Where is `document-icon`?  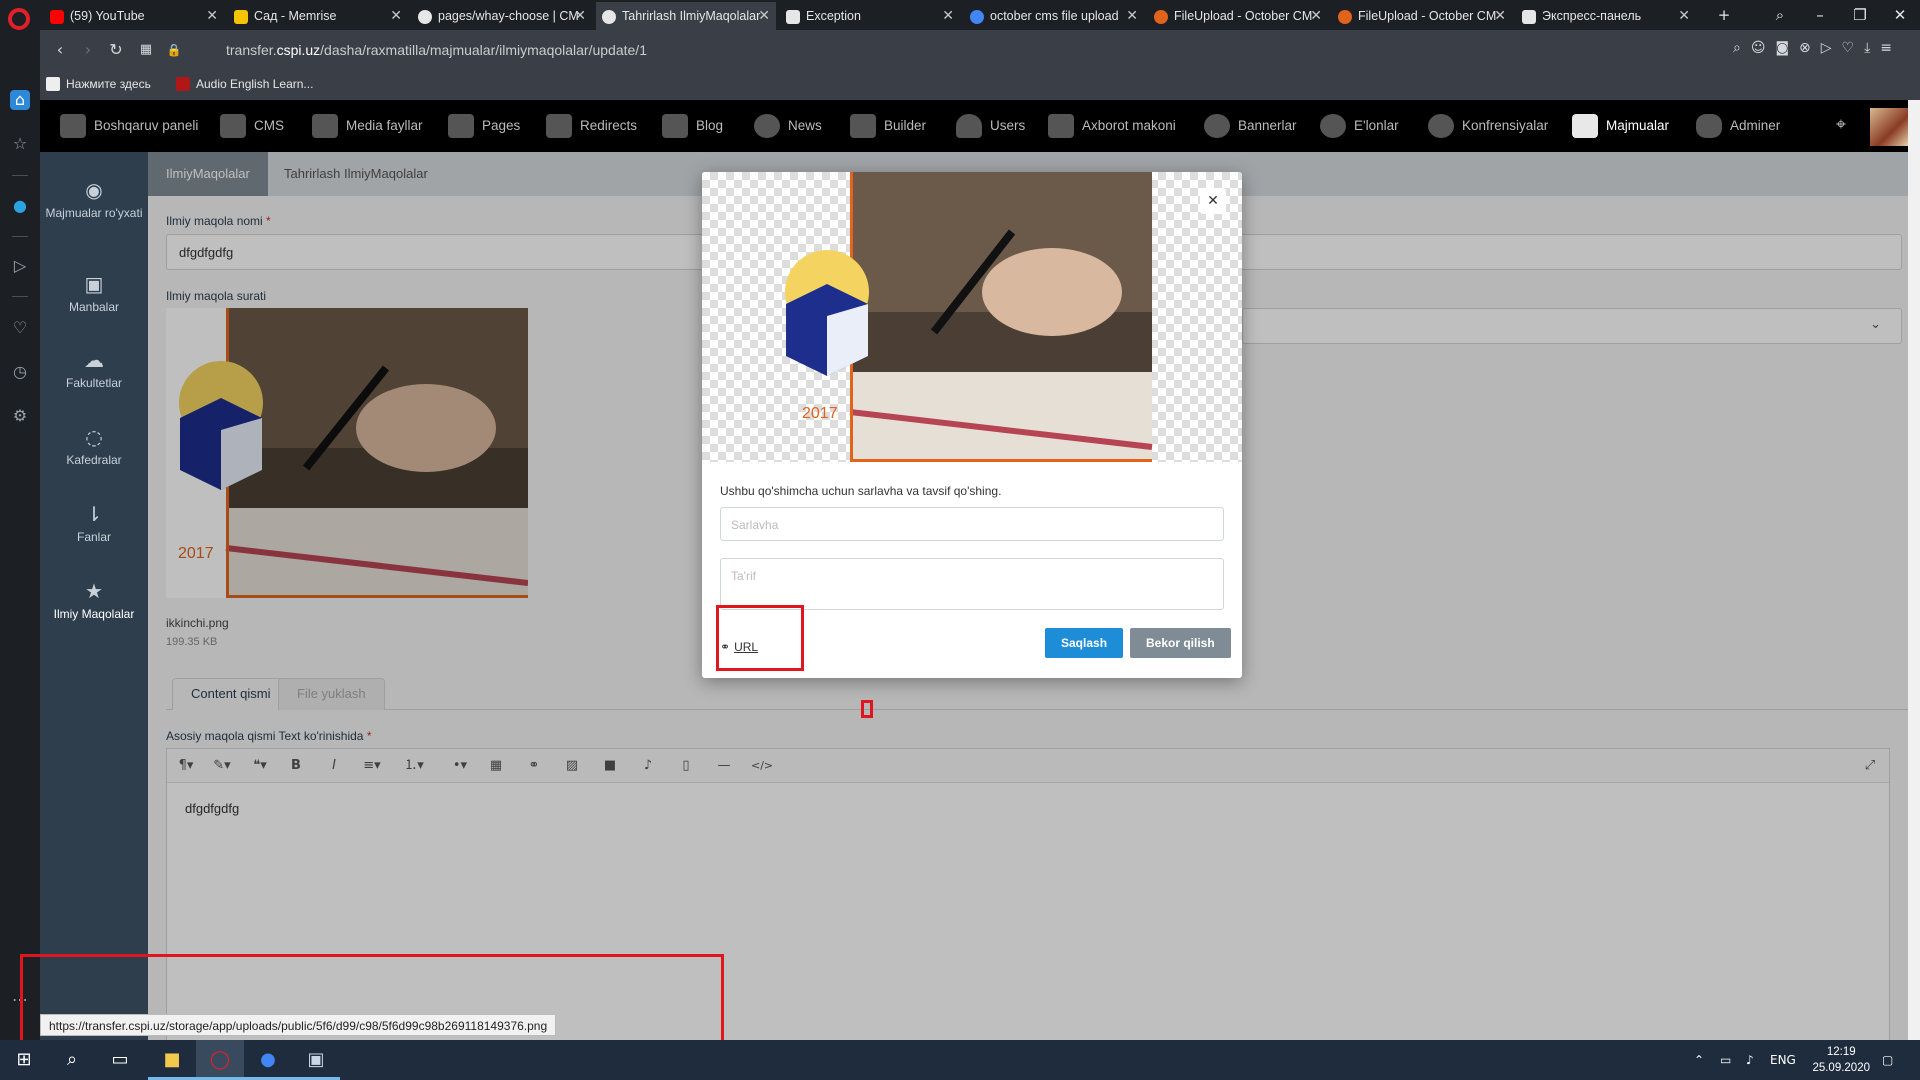
document-icon is located at coordinates (1585, 126).